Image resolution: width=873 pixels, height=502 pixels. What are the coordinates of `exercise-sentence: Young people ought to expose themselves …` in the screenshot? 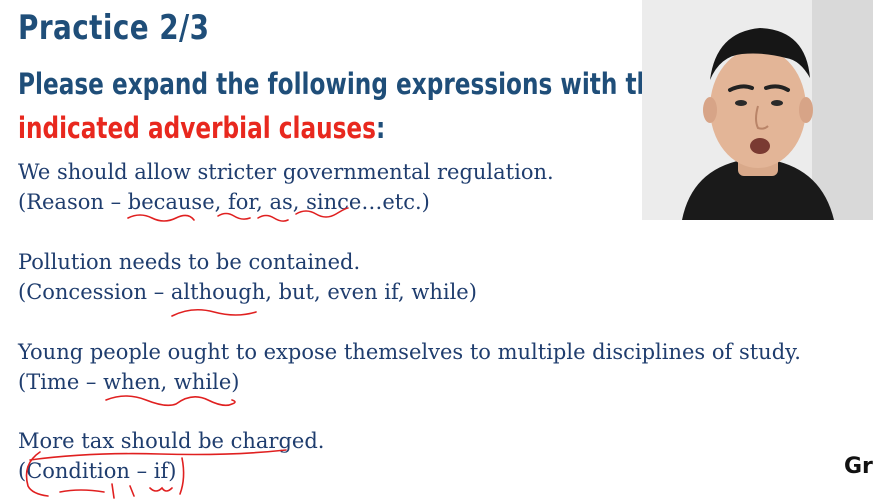 It's located at (409, 352).